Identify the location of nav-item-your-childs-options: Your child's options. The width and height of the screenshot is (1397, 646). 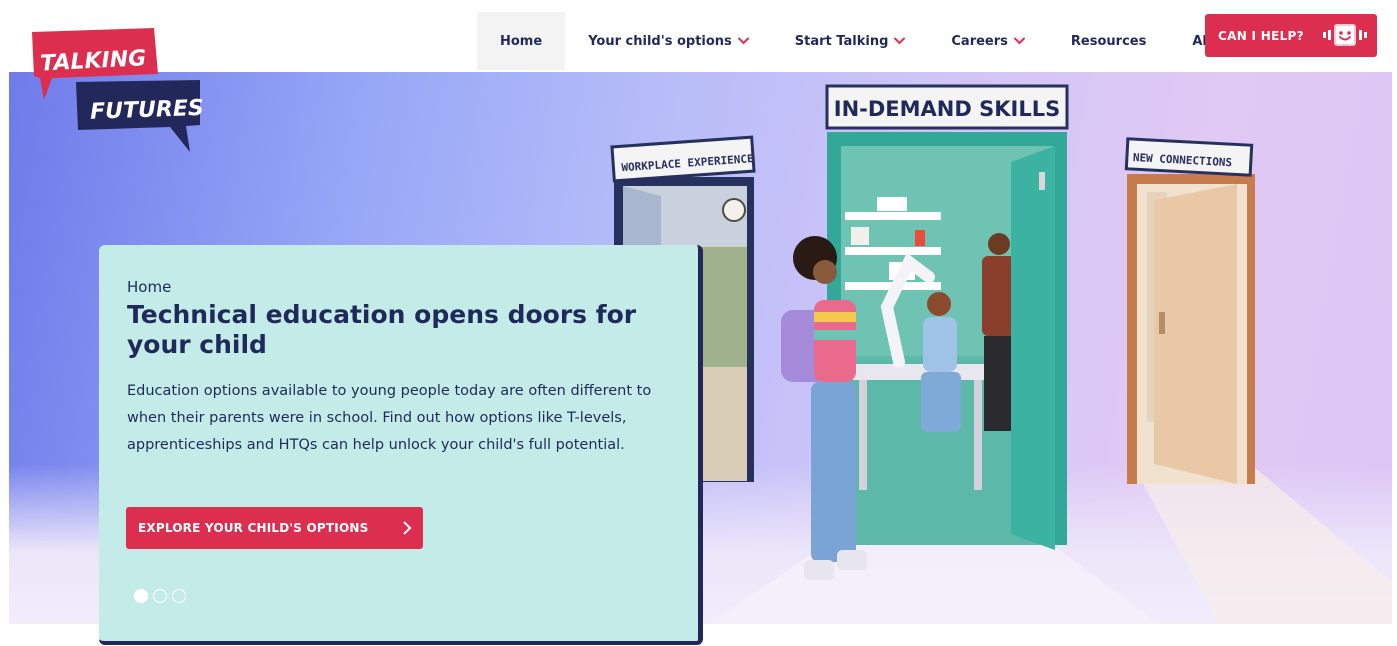
(668, 41).